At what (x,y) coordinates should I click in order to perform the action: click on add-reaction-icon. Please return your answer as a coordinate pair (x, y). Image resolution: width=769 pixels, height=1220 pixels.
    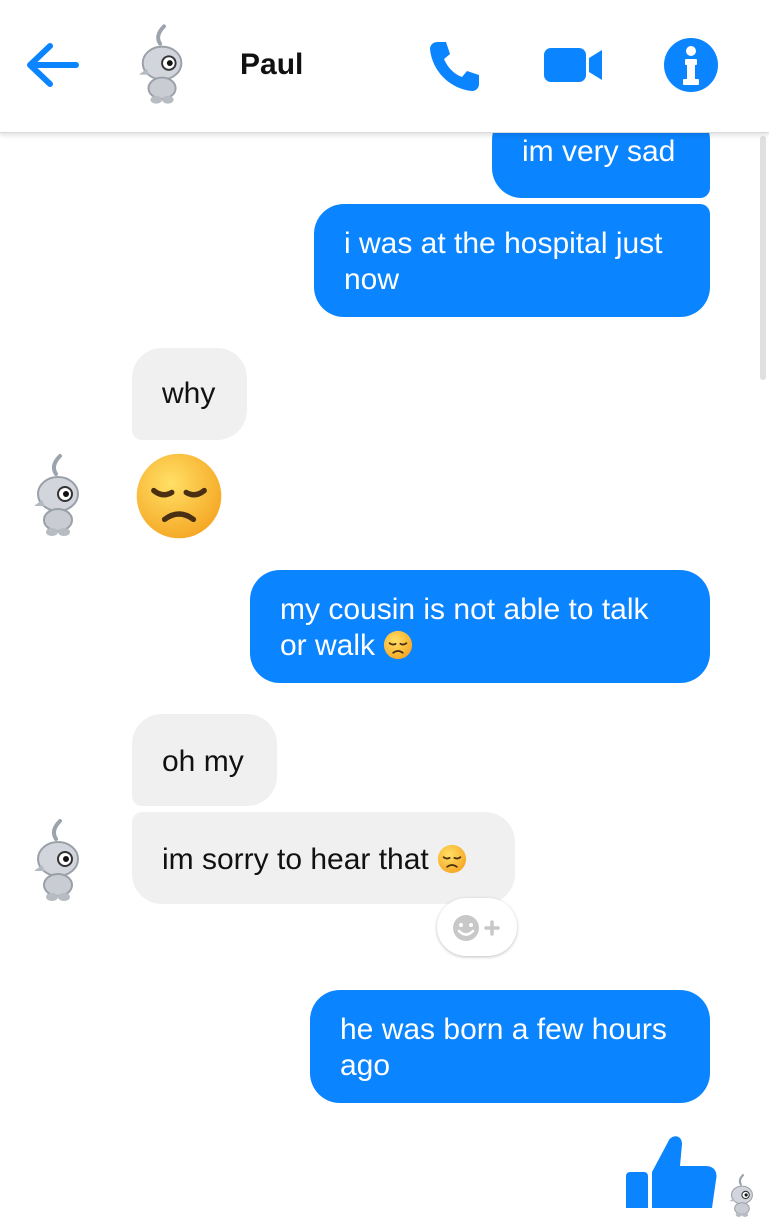
    Looking at the image, I should click on (476, 928).